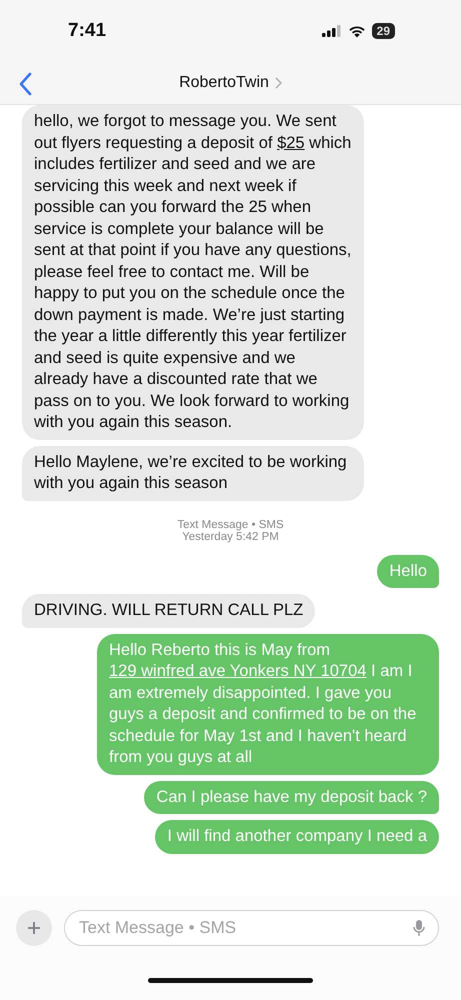 The width and height of the screenshot is (461, 1000). I want to click on back-chevron-icon, so click(25, 84).